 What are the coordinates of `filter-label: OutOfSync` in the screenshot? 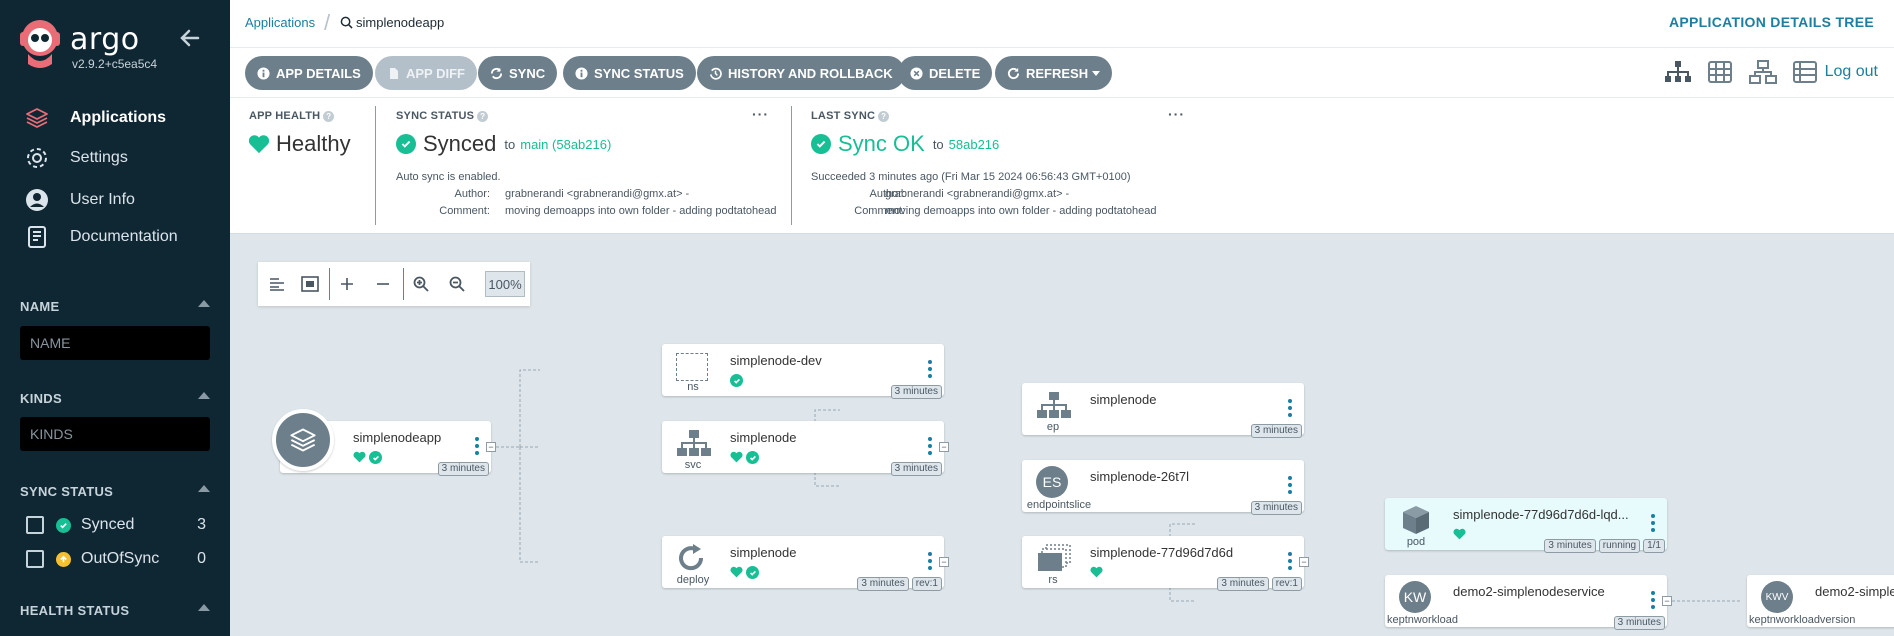 It's located at (120, 558).